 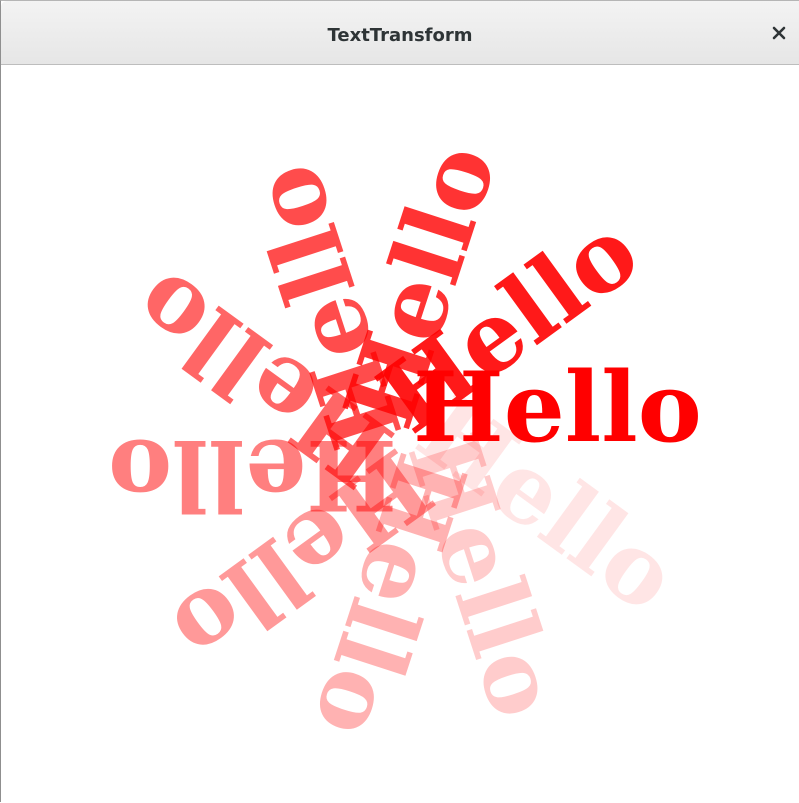 I want to click on close-icon, so click(x=779, y=33).